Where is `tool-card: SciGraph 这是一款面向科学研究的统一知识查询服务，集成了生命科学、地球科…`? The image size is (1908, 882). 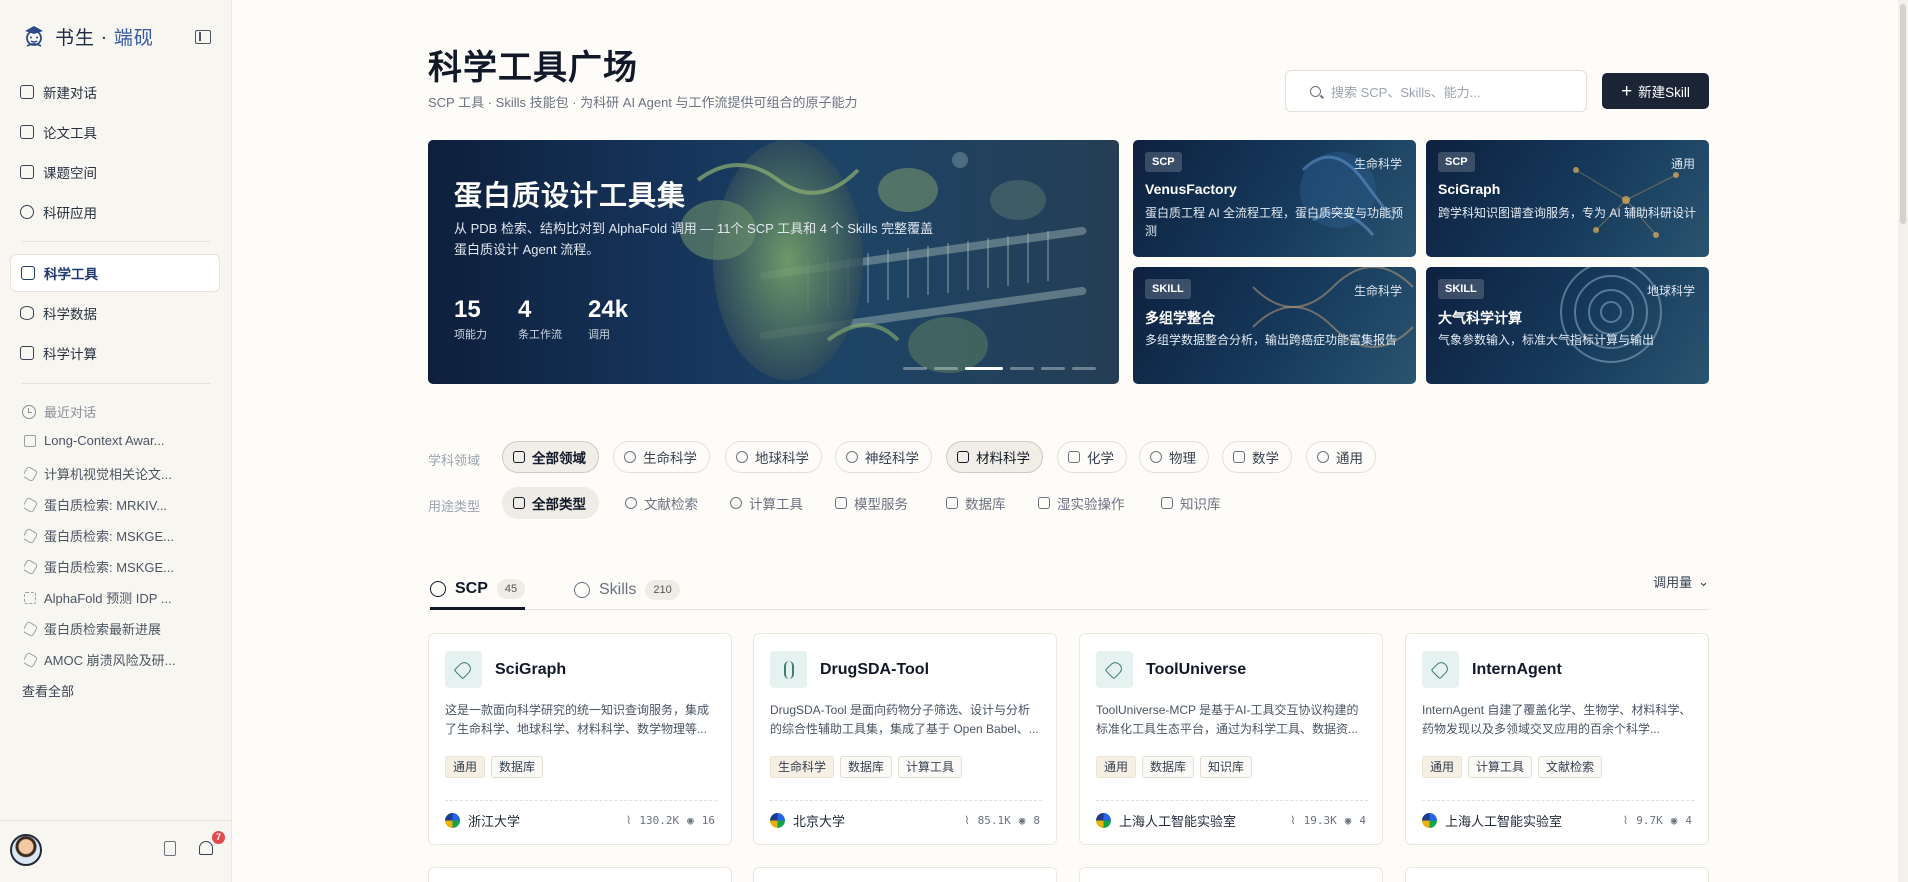
tool-card: SciGraph 这是一款面向科学研究的统一知识查询服务，集成了生命科学、地球科… is located at coordinates (580, 739).